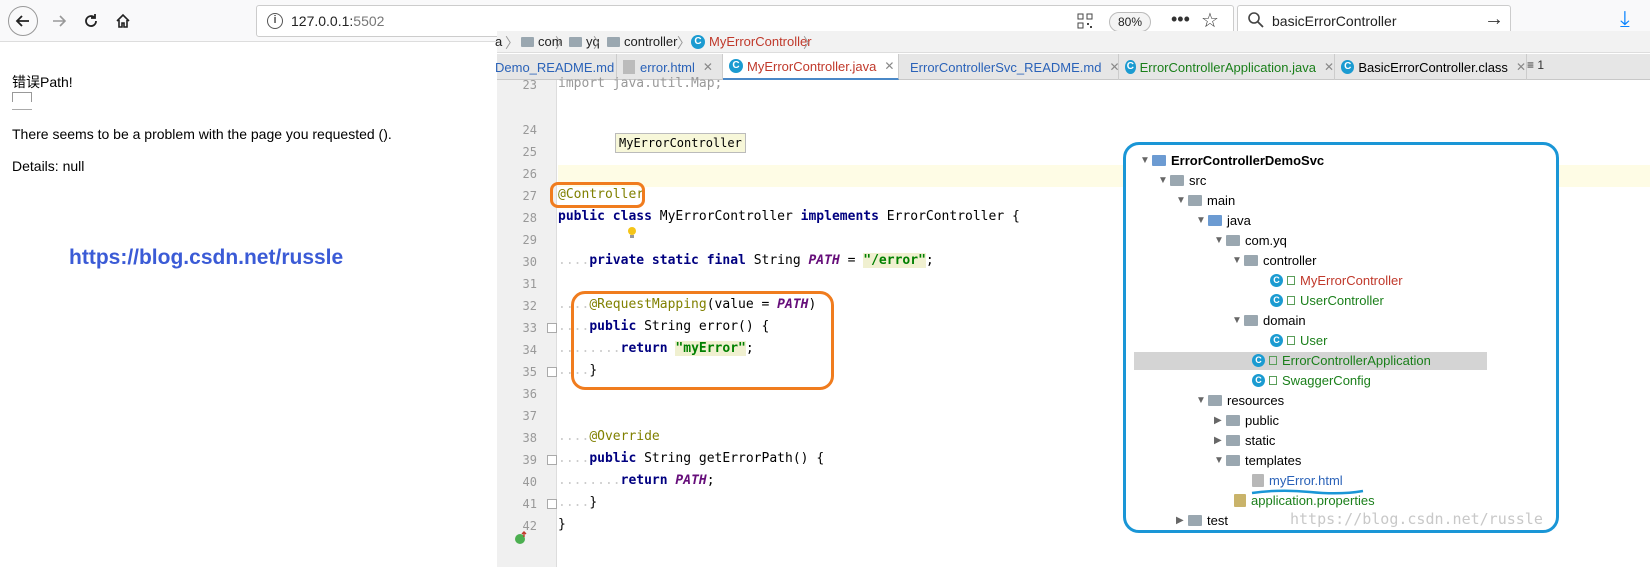 This screenshot has height=567, width=1650. Describe the element at coordinates (529, 504) in the screenshot. I see `line-number: 41` at that location.